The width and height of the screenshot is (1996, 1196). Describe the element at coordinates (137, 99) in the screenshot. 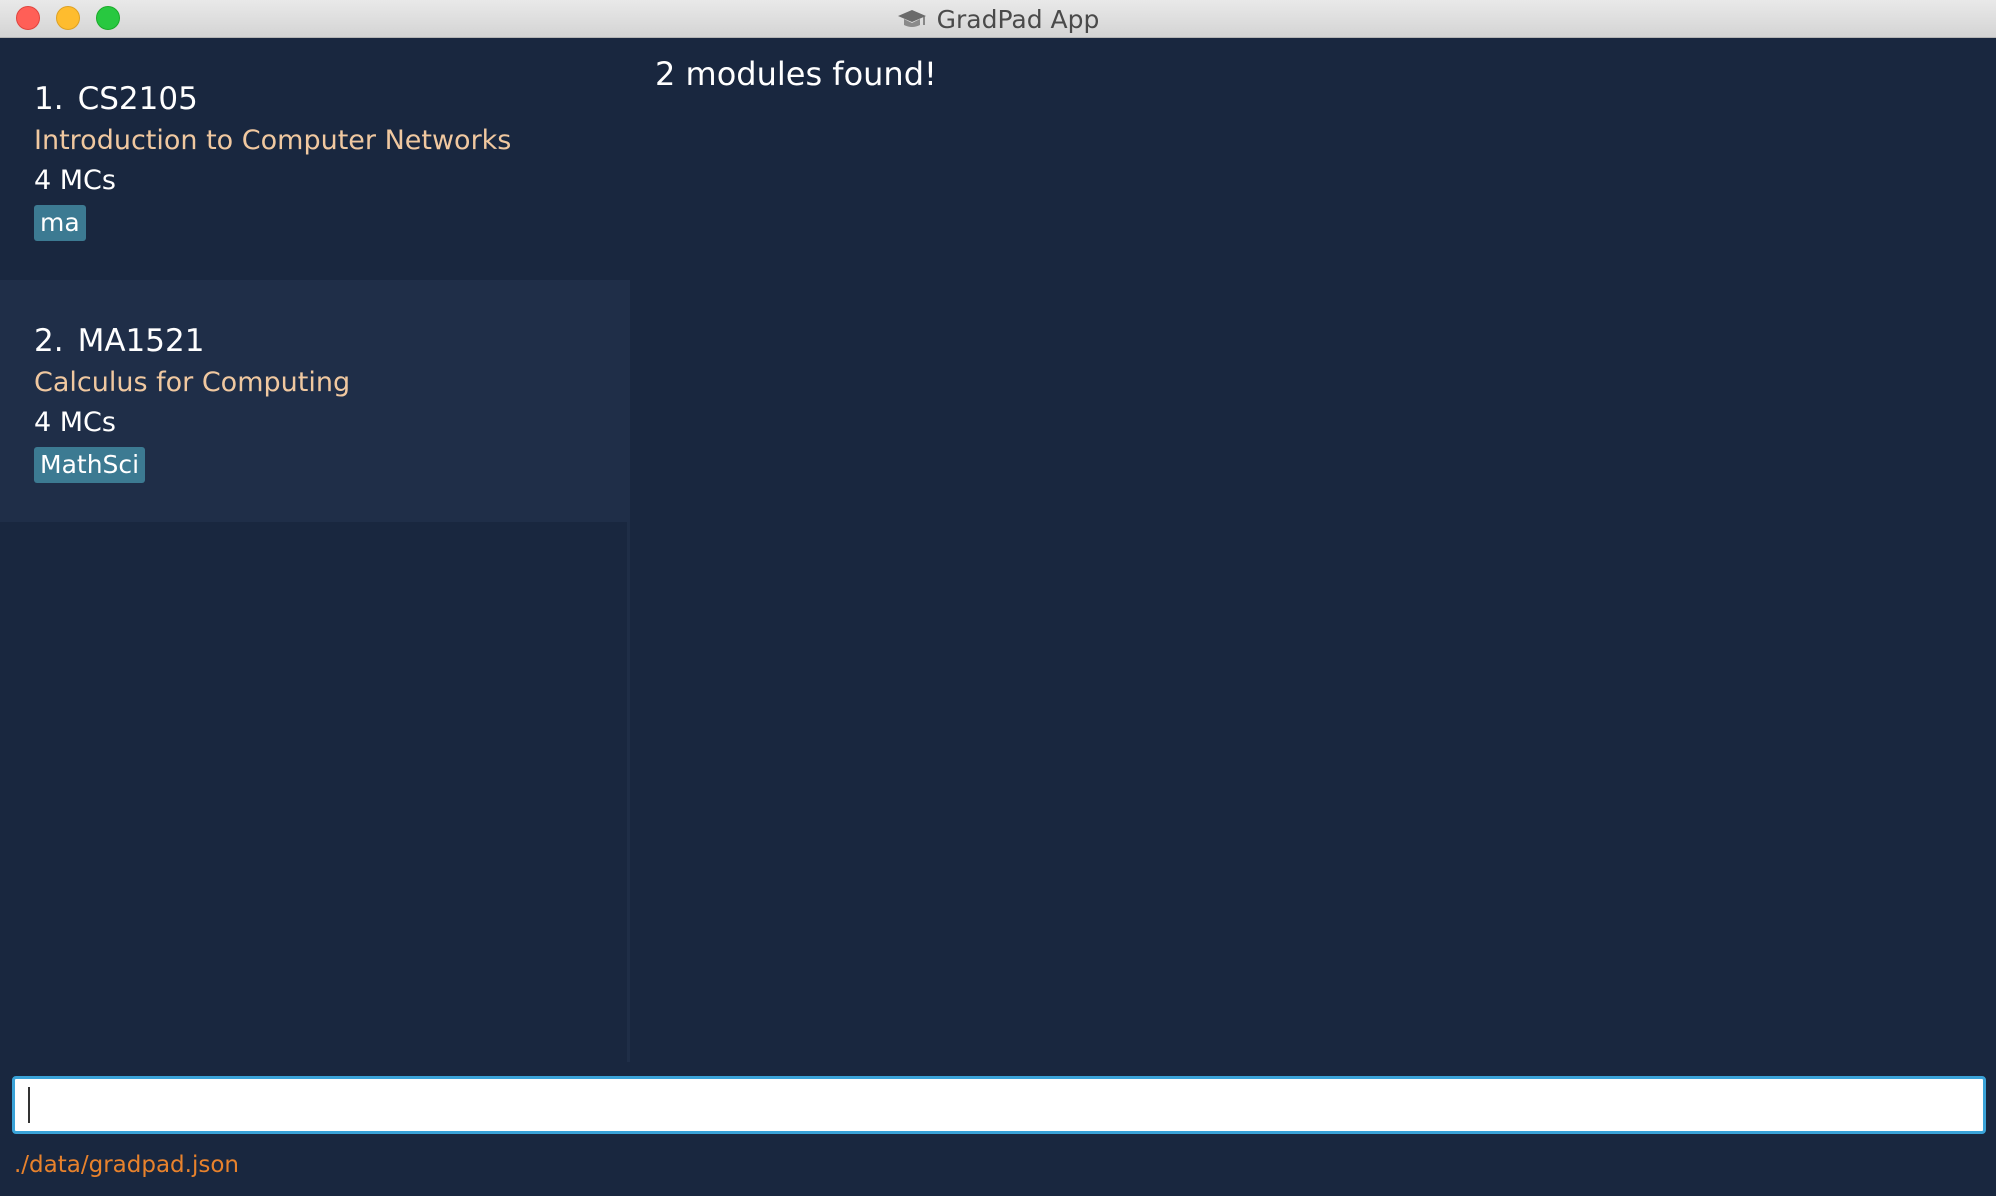

I see `module-code: CS2105` at that location.